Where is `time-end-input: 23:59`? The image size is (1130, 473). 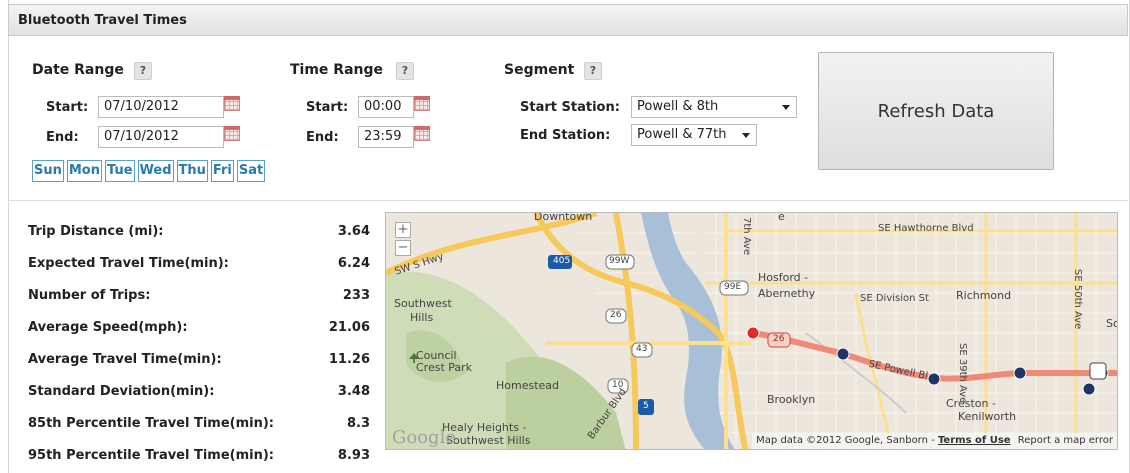
time-end-input: 23:59 is located at coordinates (386, 137).